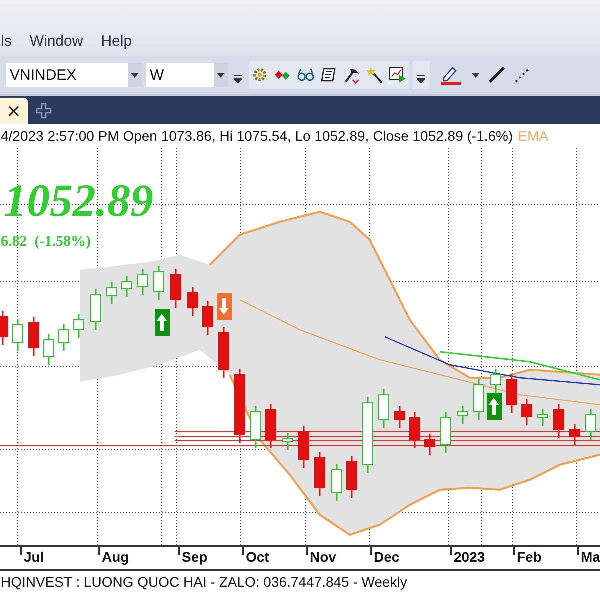  Describe the element at coordinates (533, 136) in the screenshot. I see `indicator-label: EMA` at that location.